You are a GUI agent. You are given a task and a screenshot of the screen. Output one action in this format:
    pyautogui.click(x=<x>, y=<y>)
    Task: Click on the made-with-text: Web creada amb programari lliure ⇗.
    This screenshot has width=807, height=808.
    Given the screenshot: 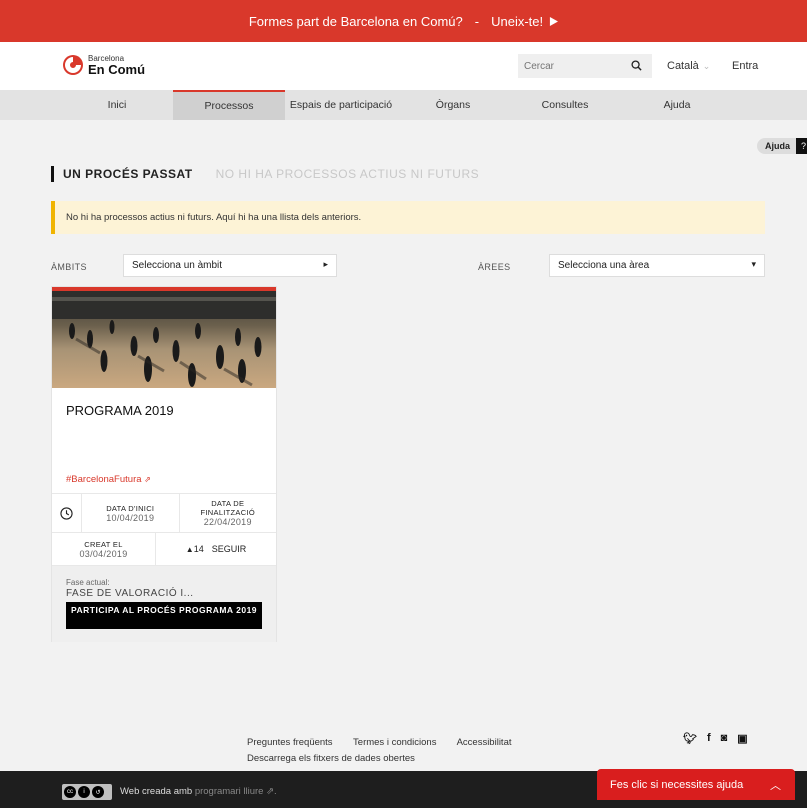 What is the action you would take?
    pyautogui.click(x=198, y=791)
    